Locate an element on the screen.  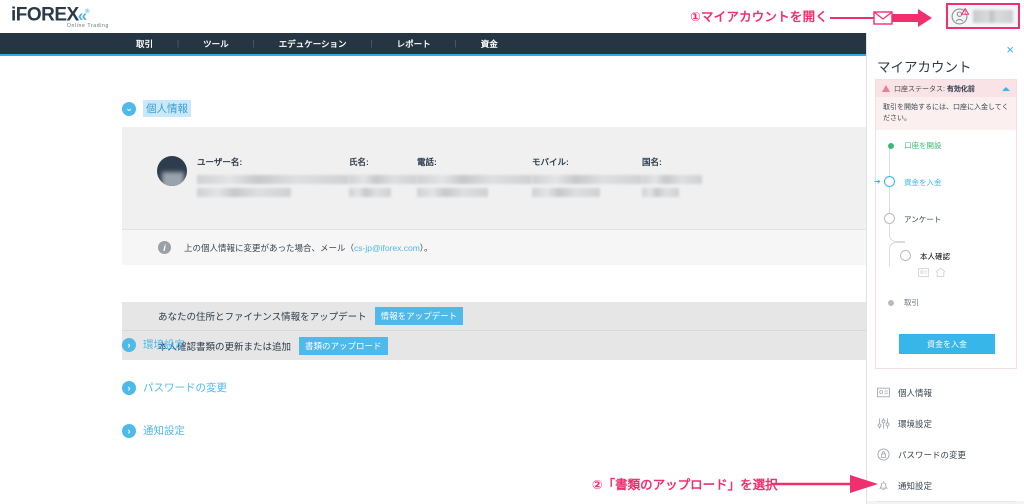
account-status-header: 口座ステータス: 有効化前 is located at coordinates (946, 88).